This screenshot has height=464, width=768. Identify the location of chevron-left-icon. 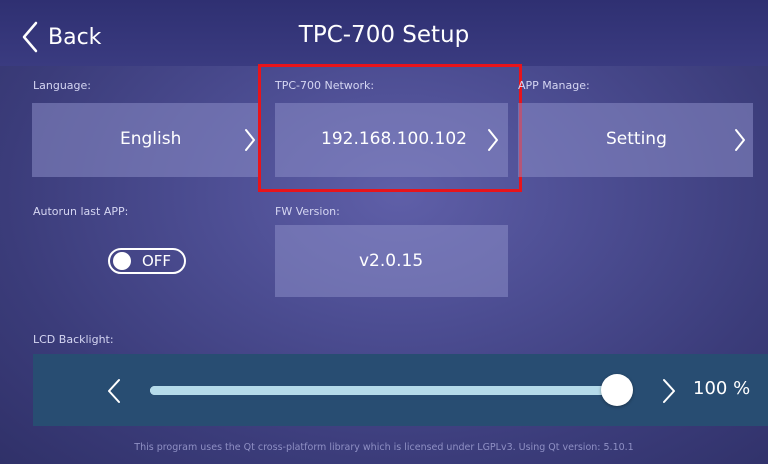
(114, 393).